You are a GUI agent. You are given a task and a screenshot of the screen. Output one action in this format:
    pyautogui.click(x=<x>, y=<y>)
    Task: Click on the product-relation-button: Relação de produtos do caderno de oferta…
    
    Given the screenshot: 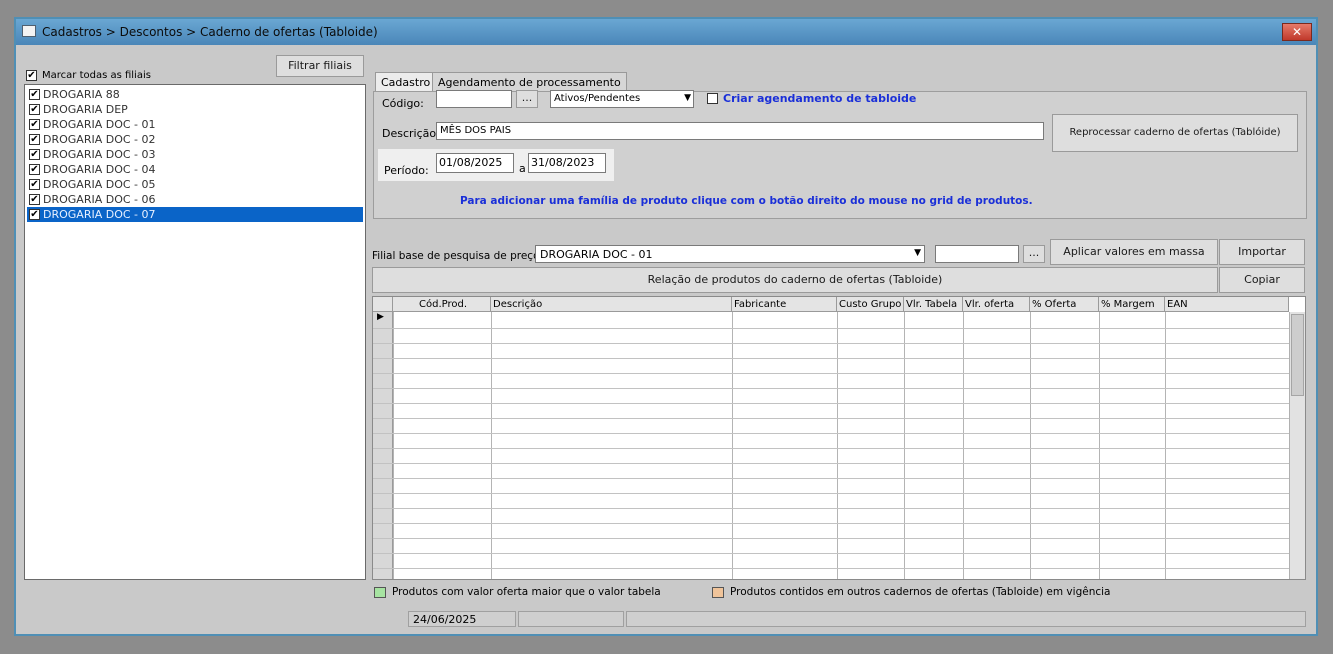 What is the action you would take?
    pyautogui.click(x=795, y=280)
    